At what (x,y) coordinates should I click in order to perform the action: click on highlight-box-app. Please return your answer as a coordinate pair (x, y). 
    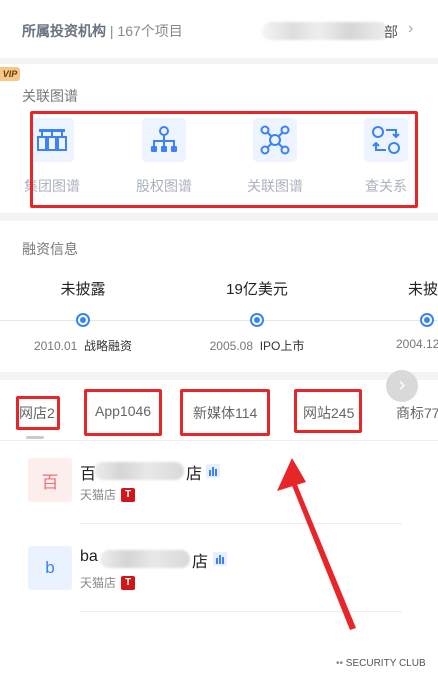
    Looking at the image, I should click on (123, 412).